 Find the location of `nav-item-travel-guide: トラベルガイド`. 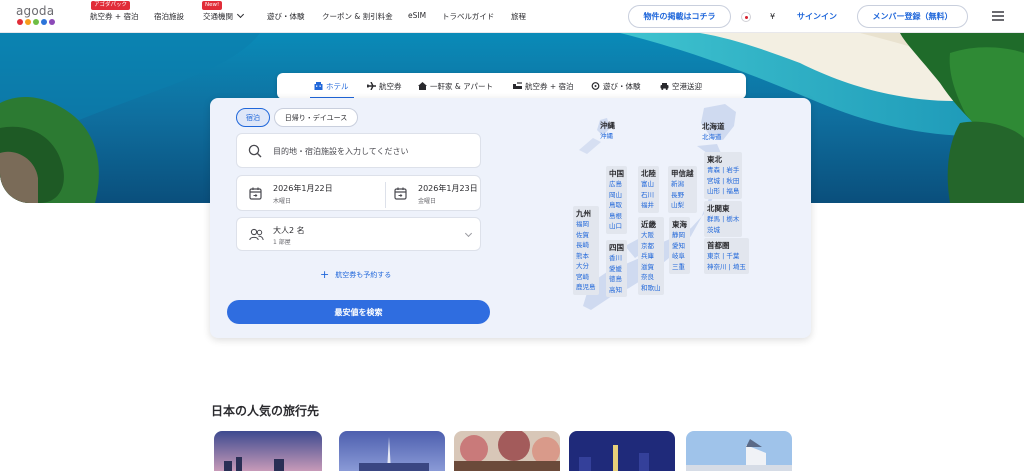

nav-item-travel-guide: トラベルガイド is located at coordinates (468, 16).